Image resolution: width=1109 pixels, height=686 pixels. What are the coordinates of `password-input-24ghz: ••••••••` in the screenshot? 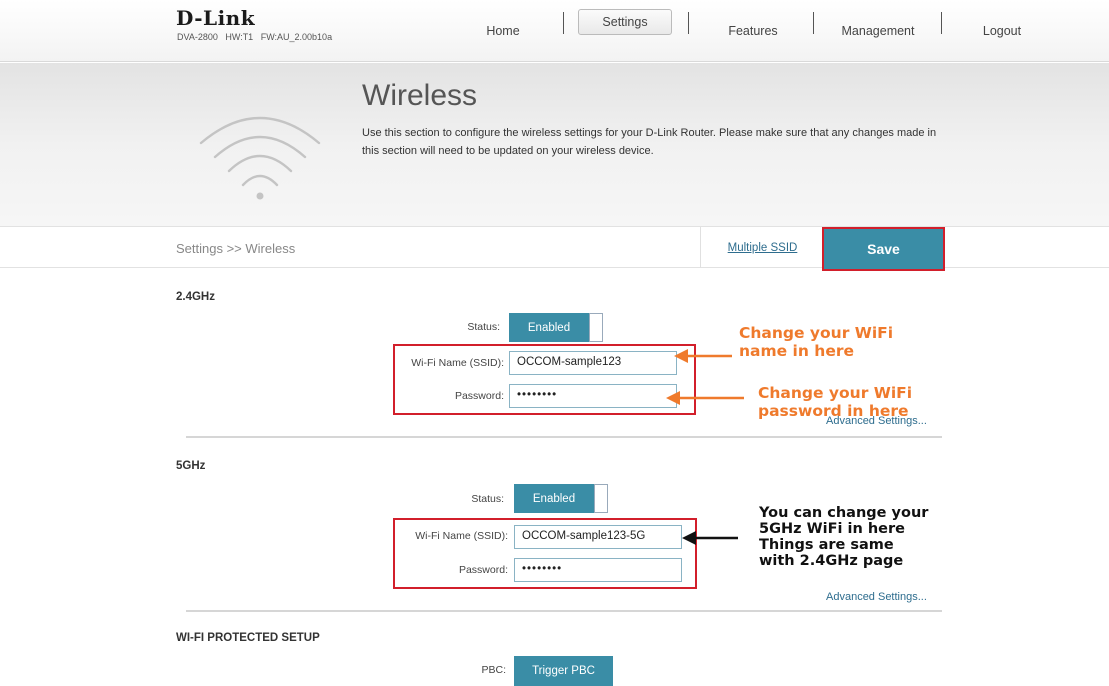 It's located at (593, 396).